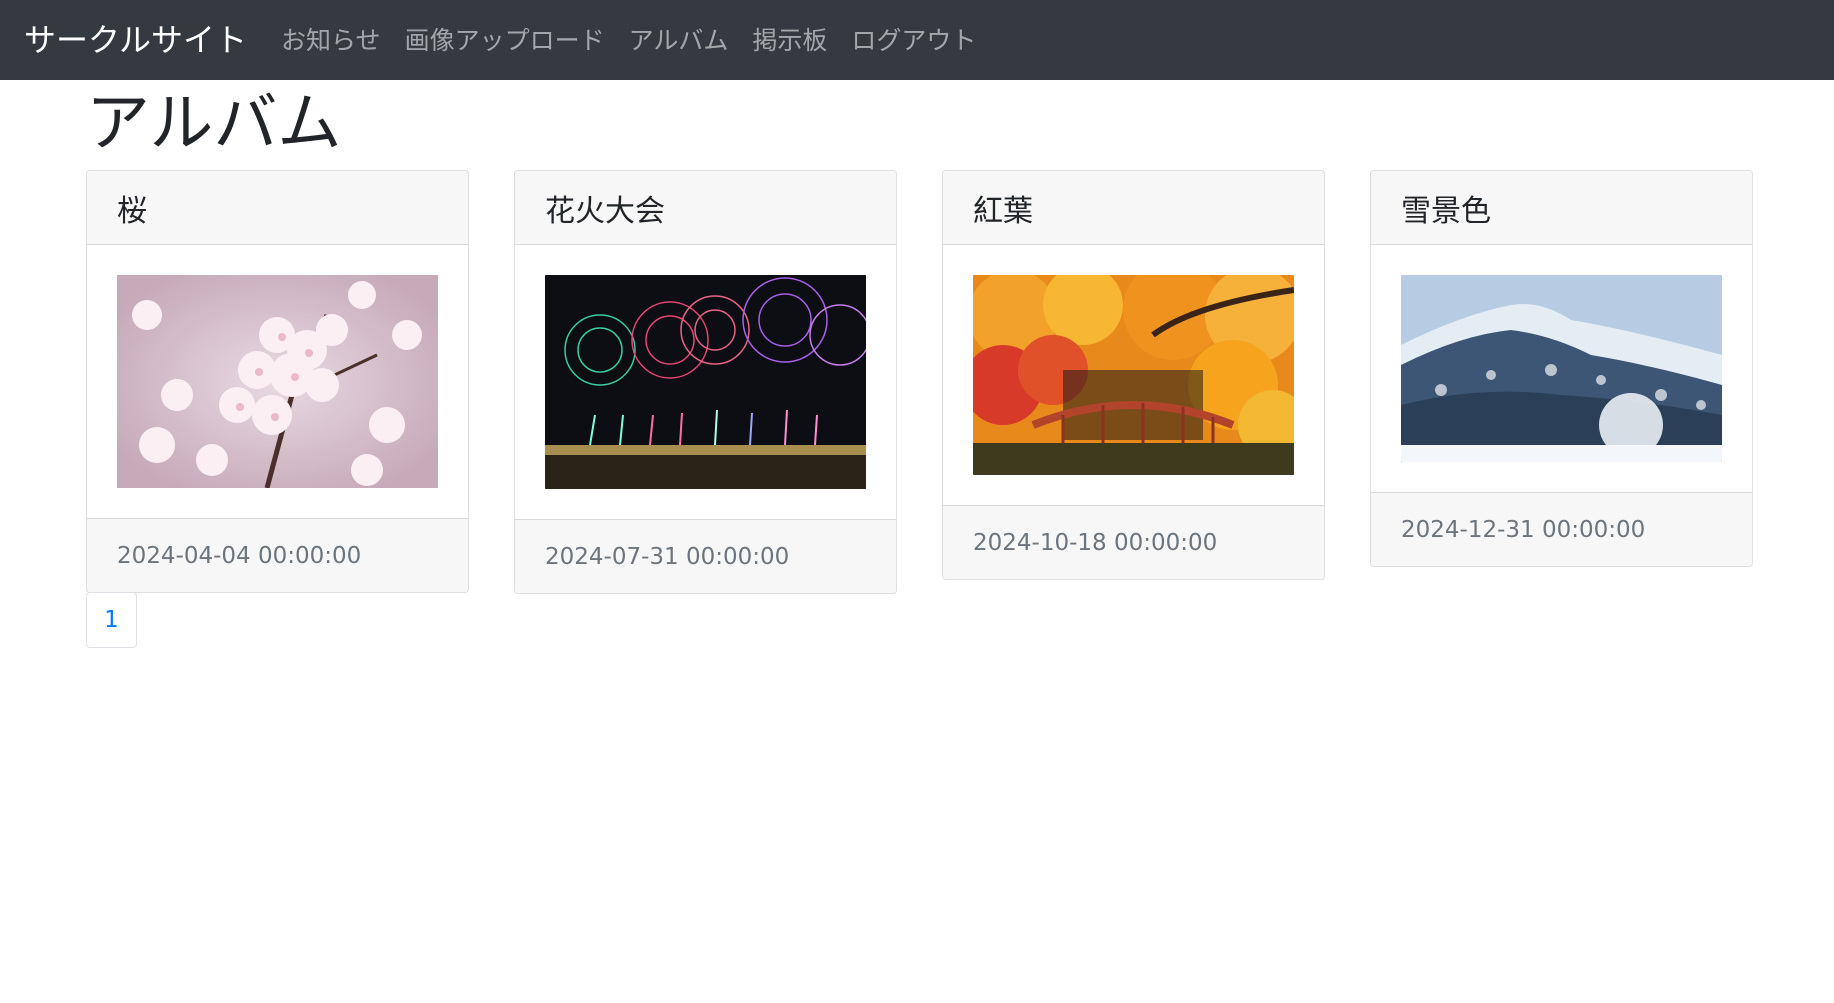  I want to click on album-card-date: 2024-04-04 00:00:00, so click(277, 555).